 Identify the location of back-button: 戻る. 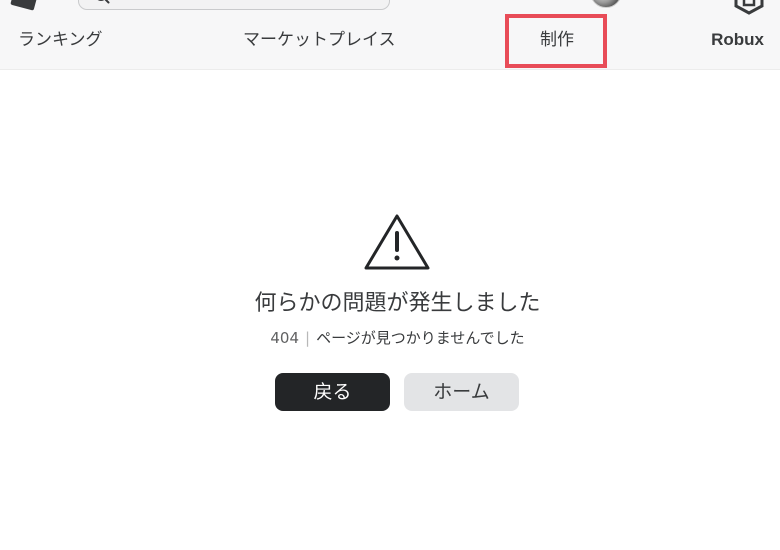
(332, 392).